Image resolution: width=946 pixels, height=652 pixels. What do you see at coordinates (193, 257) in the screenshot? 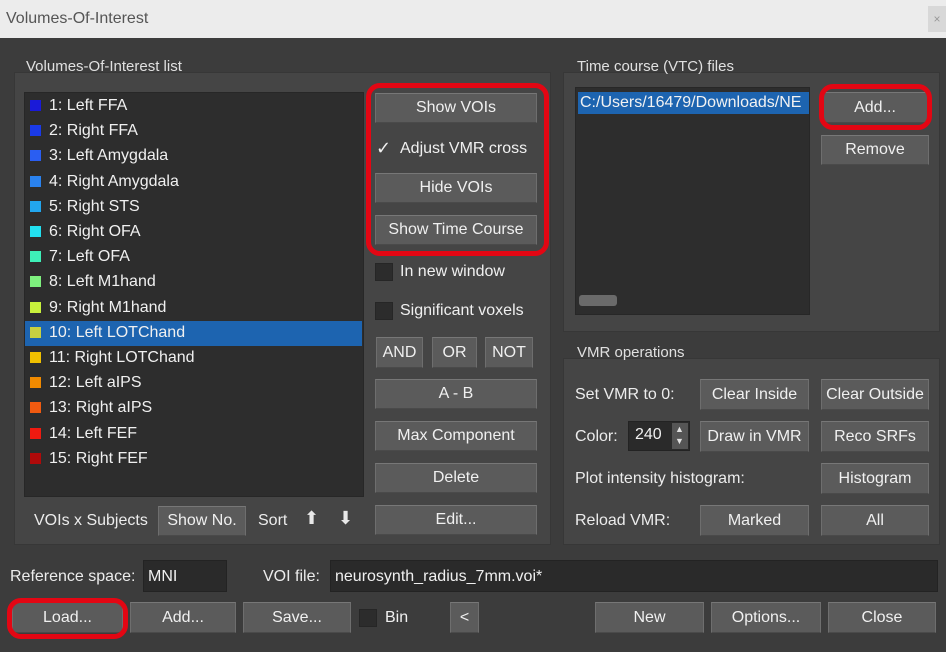
I see `voi-list-item: 7: Left OFA` at bounding box center [193, 257].